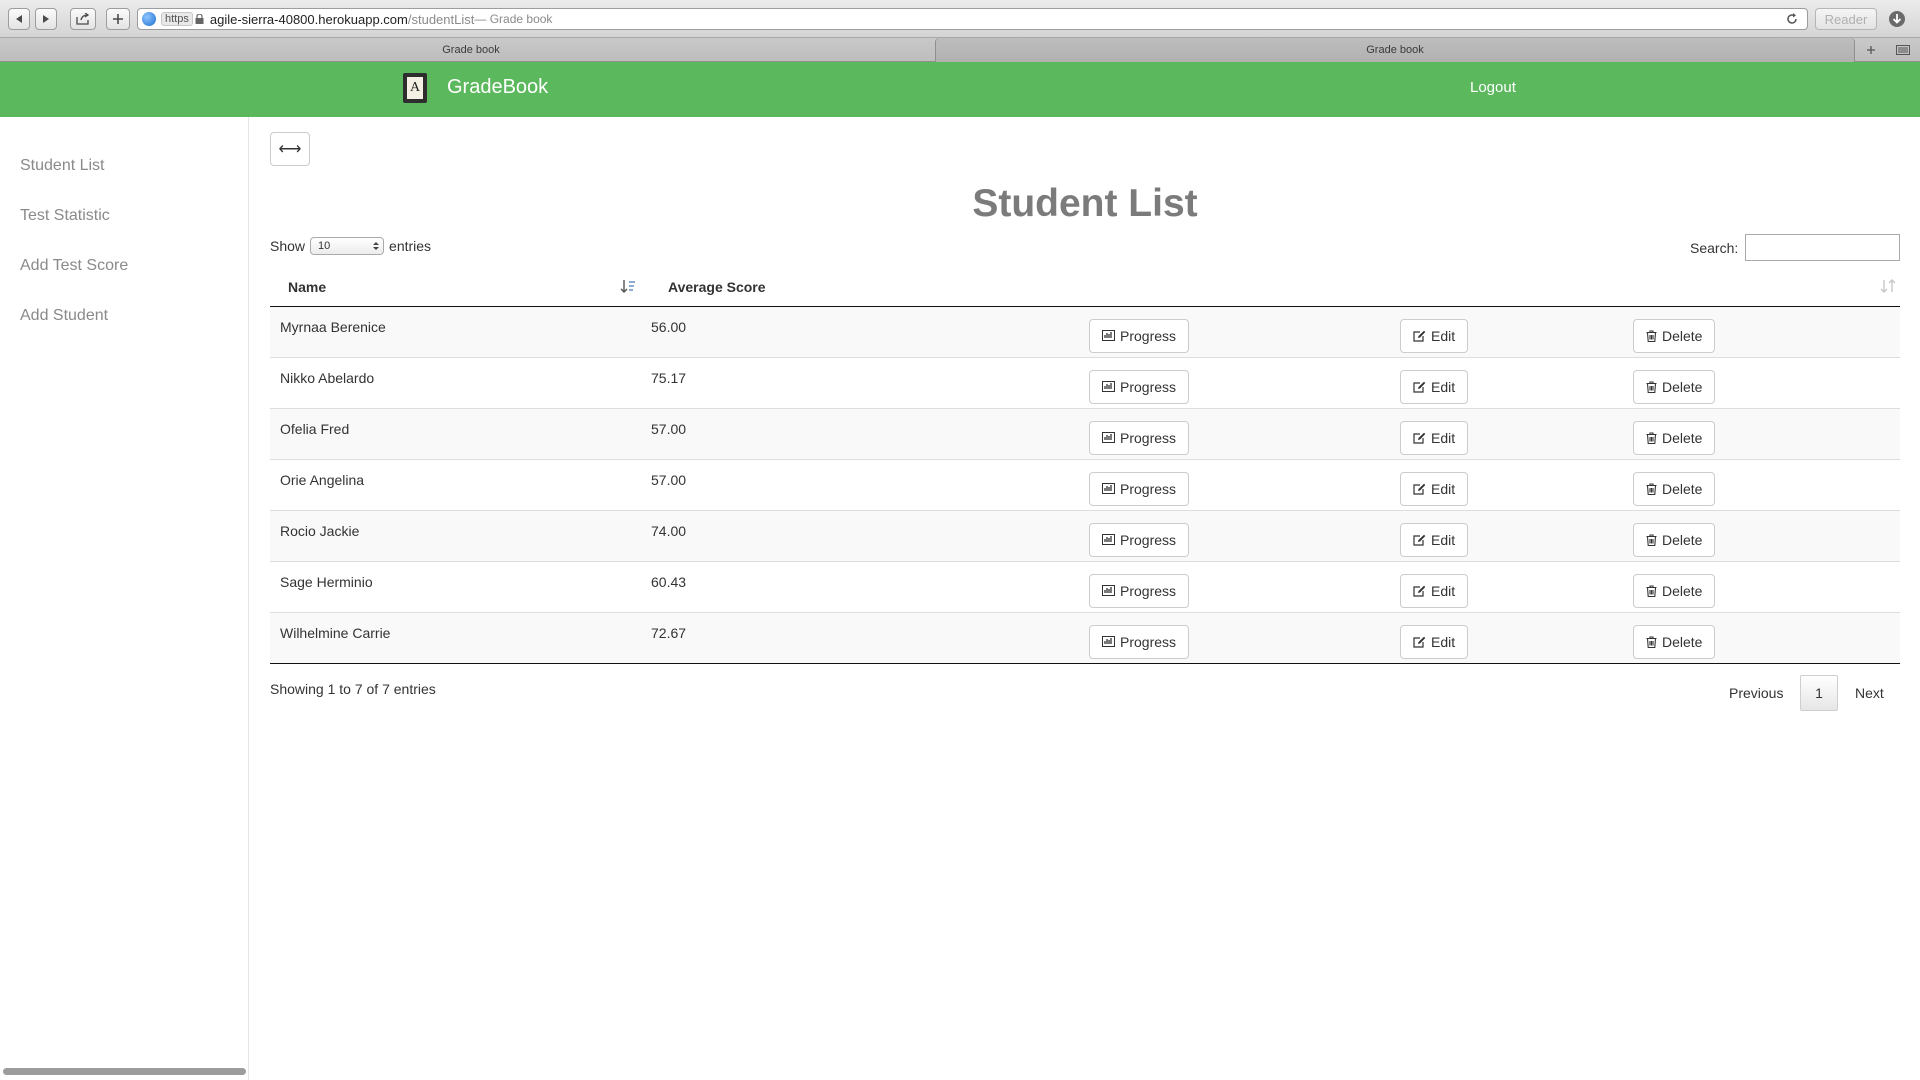 The width and height of the screenshot is (1920, 1080). Describe the element at coordinates (471, 50) in the screenshot. I see `tab-grade-book-active: Grade book` at that location.